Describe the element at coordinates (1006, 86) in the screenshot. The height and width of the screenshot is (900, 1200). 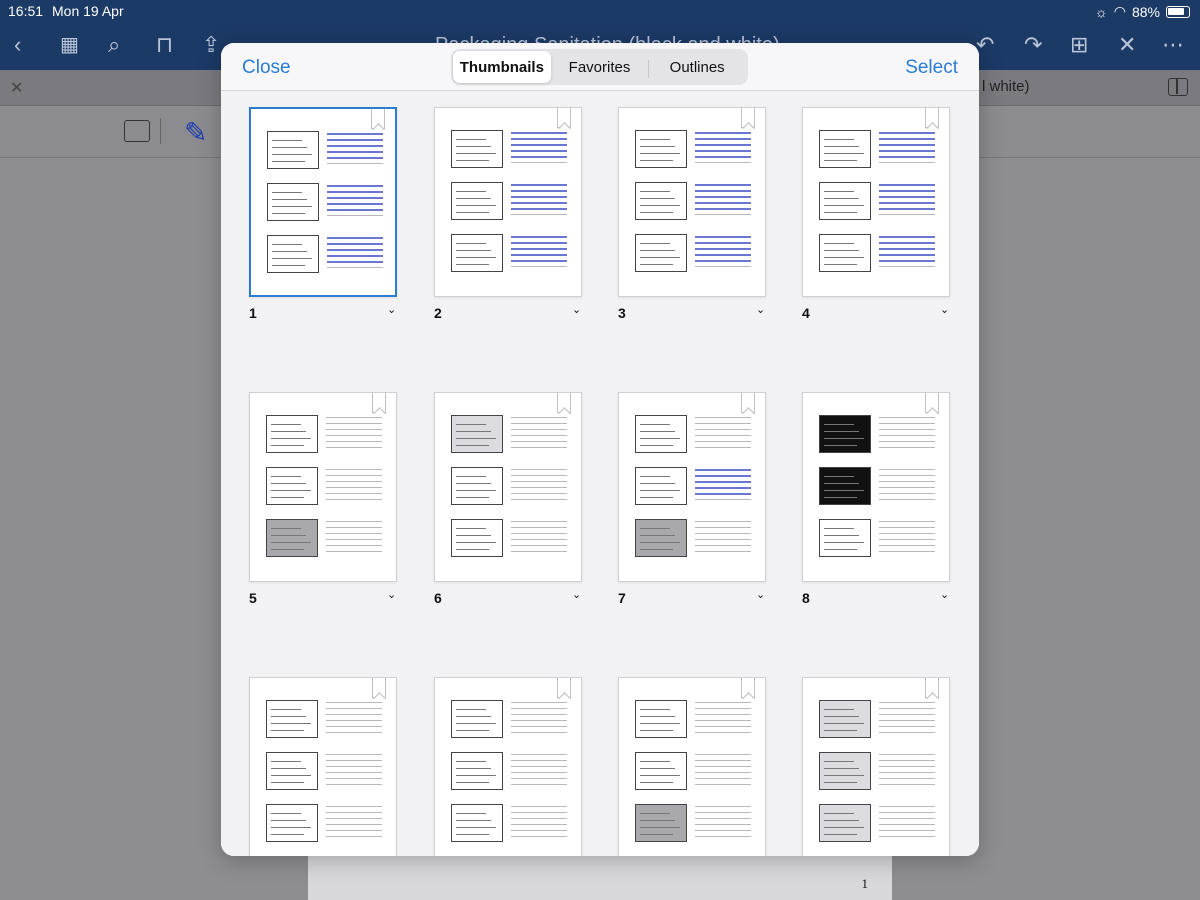
I see `tab-title: l white)` at that location.